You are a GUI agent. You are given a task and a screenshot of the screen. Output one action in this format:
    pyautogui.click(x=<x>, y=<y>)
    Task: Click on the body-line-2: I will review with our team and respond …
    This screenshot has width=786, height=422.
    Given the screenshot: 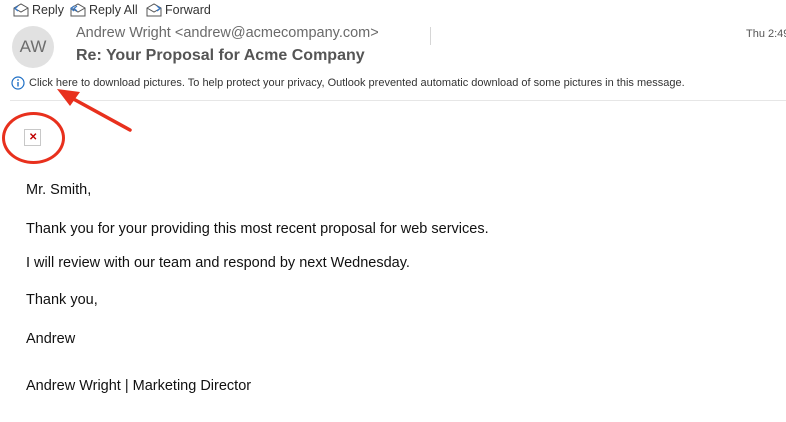 What is the action you would take?
    pyautogui.click(x=218, y=263)
    